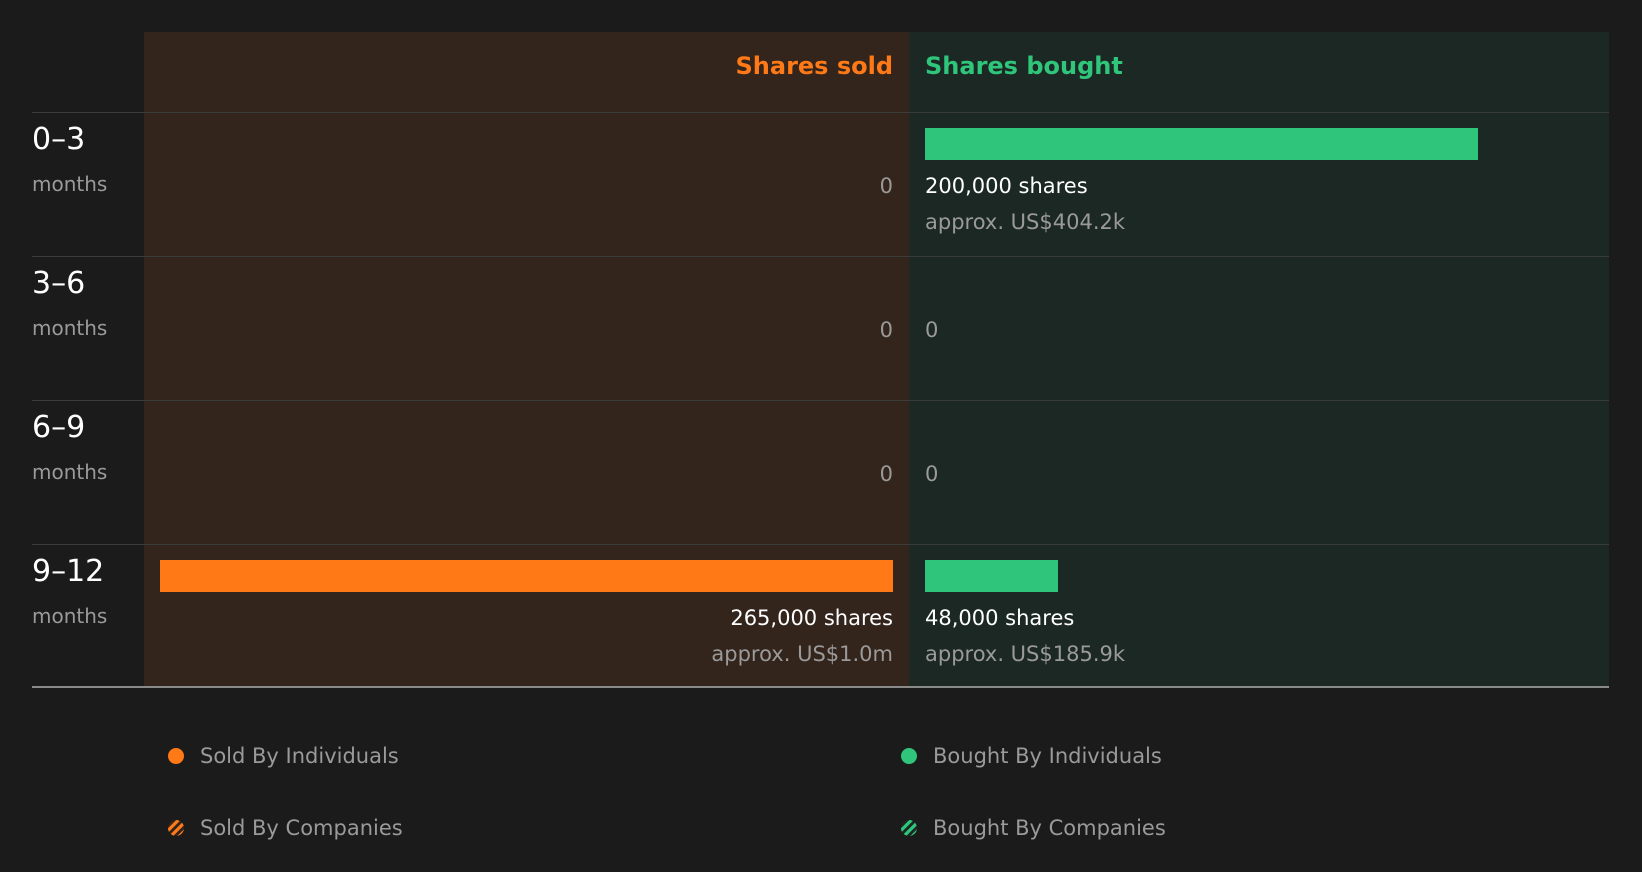 The width and height of the screenshot is (1642, 872). I want to click on bought-approx-value: approx. US$404.2k, so click(1025, 222).